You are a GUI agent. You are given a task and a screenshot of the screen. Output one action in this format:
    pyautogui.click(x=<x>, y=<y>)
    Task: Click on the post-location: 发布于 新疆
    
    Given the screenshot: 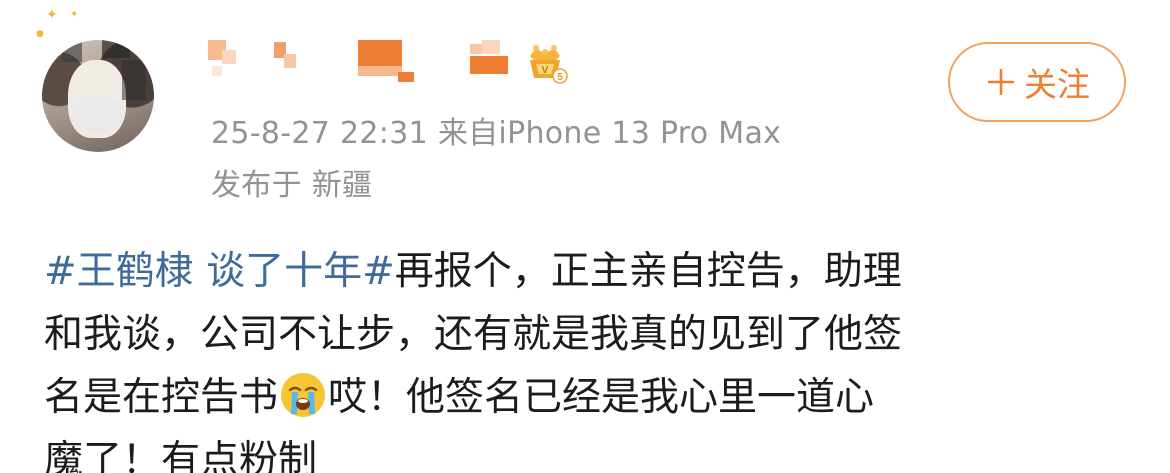 What is the action you would take?
    pyautogui.click(x=292, y=185)
    